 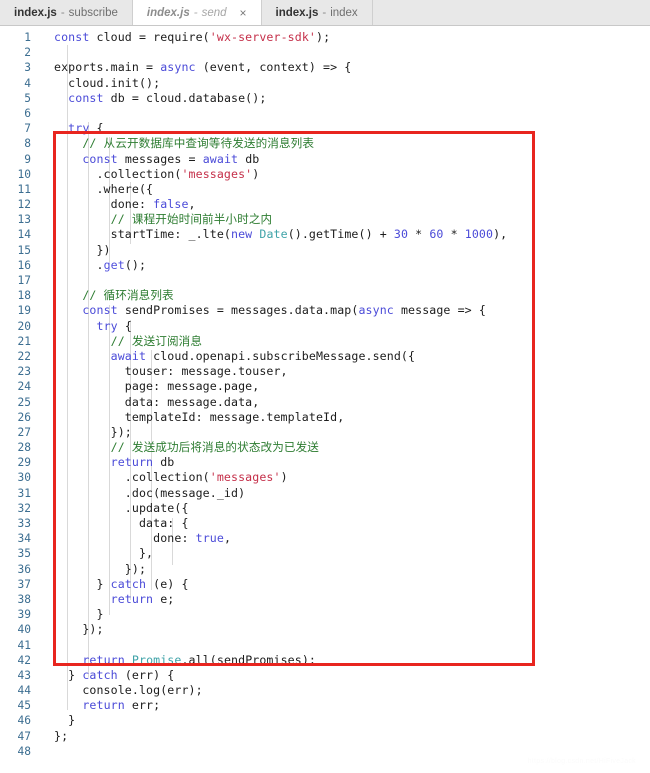 What do you see at coordinates (197, 12) in the screenshot?
I see `editor-tab-send: index.js - send ×` at bounding box center [197, 12].